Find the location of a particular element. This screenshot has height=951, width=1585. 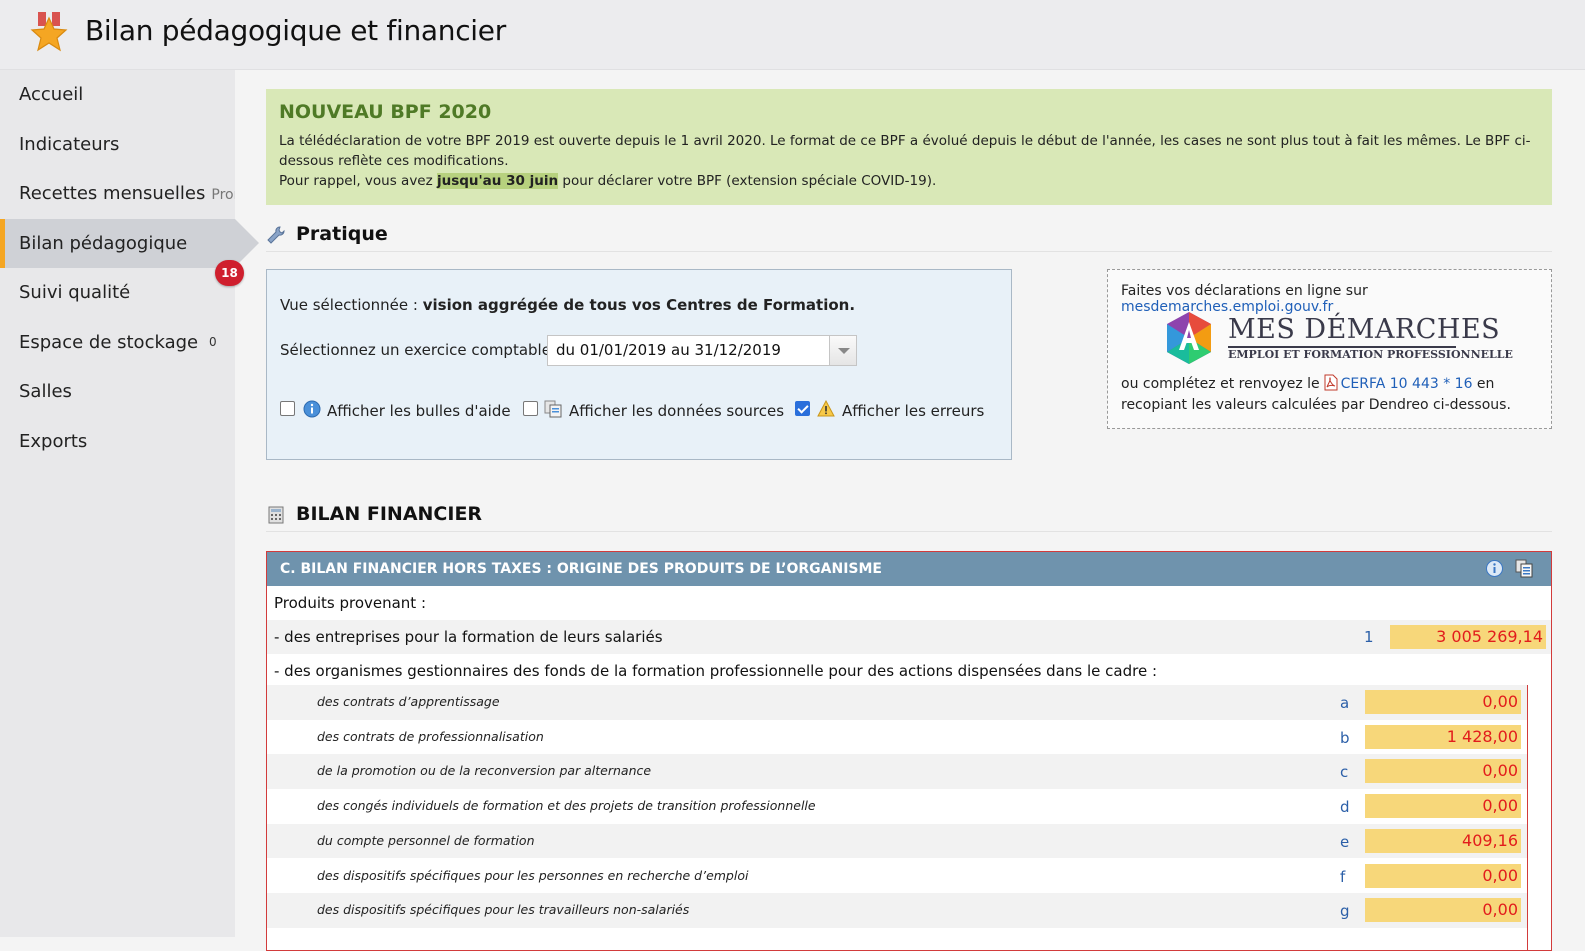

errors-checkbox is located at coordinates (802, 408).